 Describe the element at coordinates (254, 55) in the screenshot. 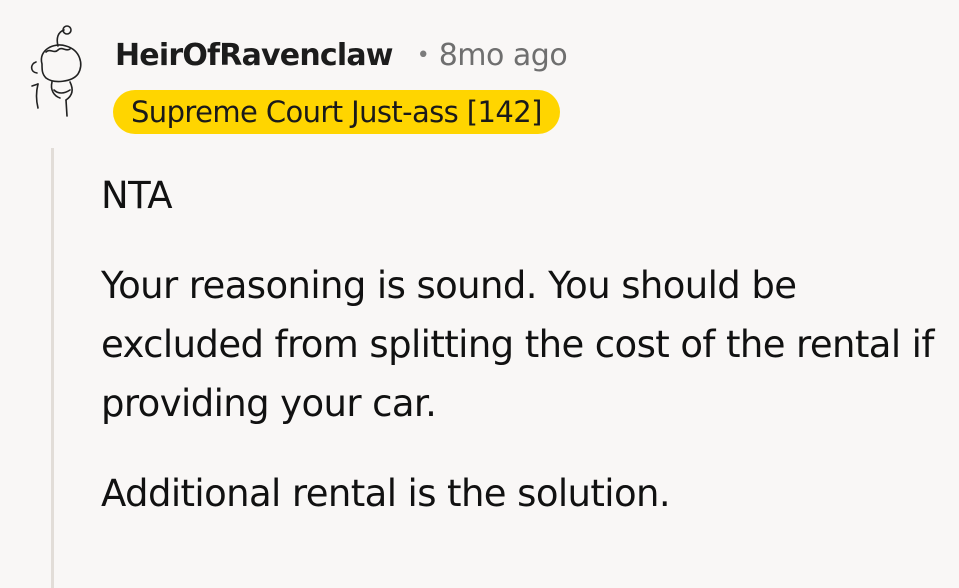

I see `author-username: HeirOfRavenclaw` at that location.